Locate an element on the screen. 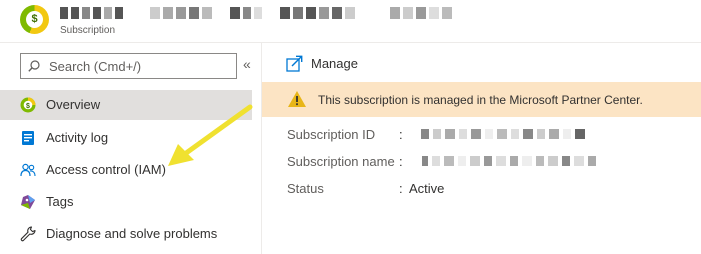 The height and width of the screenshot is (254, 701). warning-icon is located at coordinates (297, 99).